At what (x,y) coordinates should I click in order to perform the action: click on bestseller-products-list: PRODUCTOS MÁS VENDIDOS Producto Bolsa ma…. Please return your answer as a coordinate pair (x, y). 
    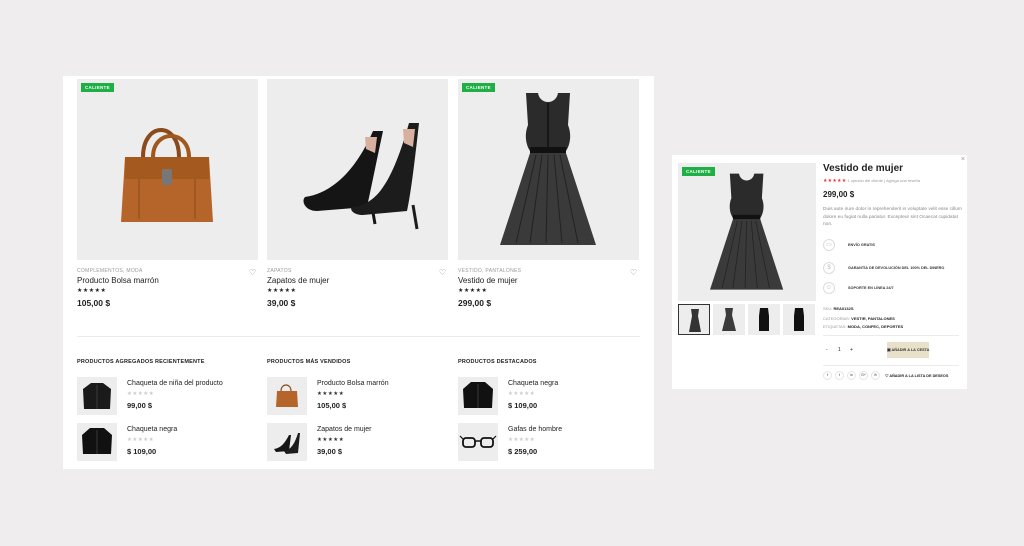
    Looking at the image, I should click on (357, 410).